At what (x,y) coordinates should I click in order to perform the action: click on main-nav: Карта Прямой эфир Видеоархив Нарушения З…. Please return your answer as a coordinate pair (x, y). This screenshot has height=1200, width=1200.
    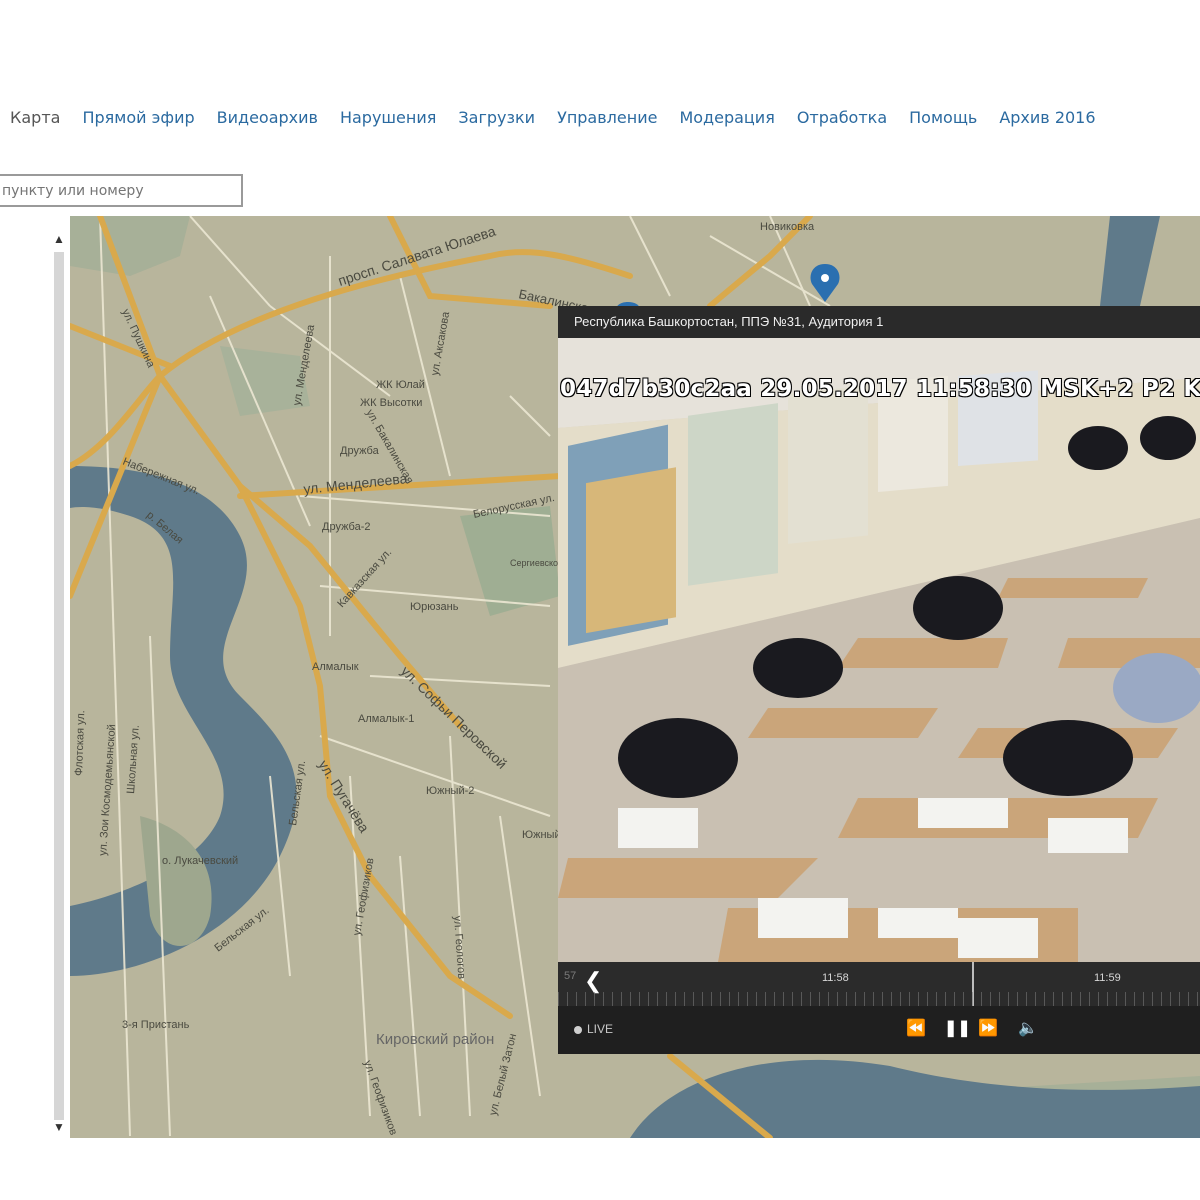
    Looking at the image, I should click on (553, 117).